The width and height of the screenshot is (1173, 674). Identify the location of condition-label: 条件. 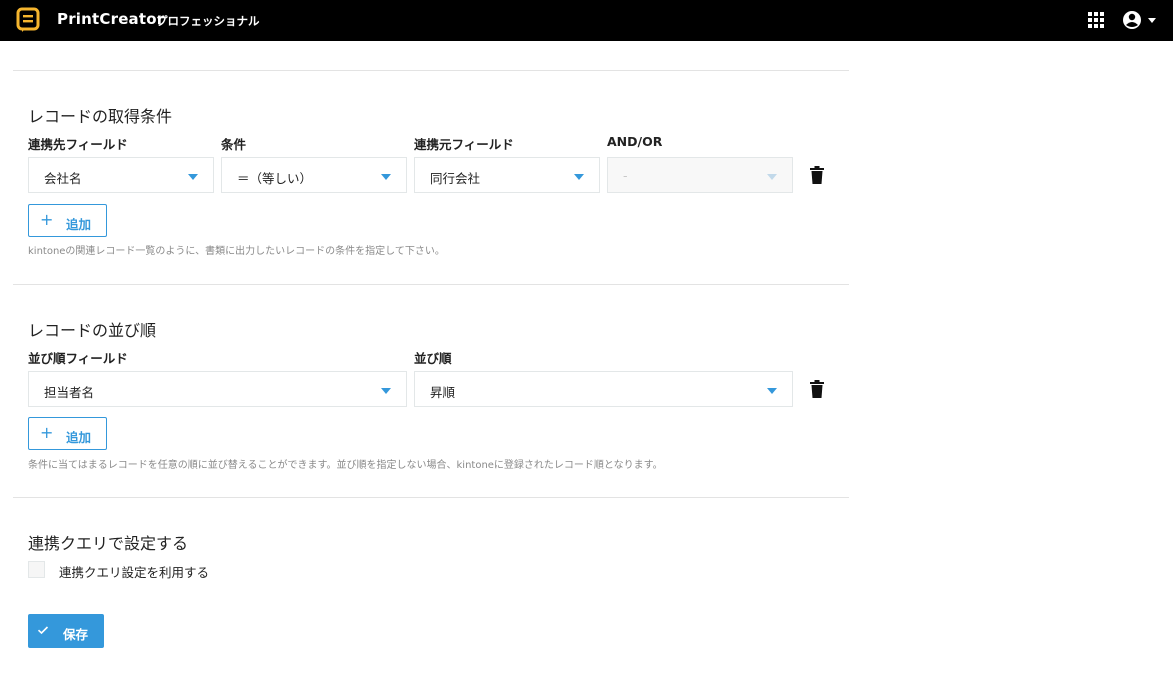
(234, 144).